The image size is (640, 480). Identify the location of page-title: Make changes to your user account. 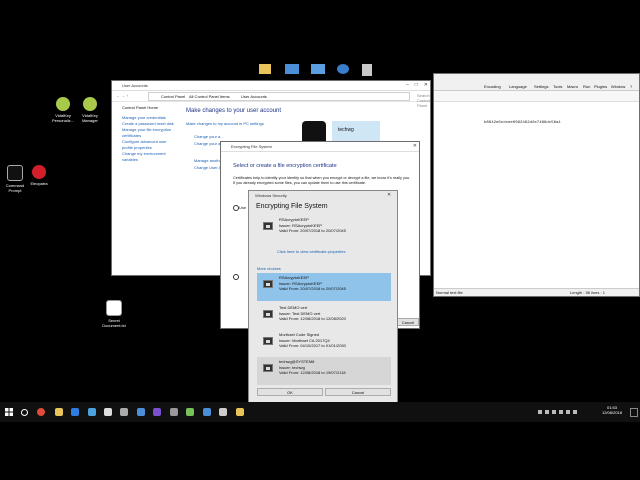
(234, 111).